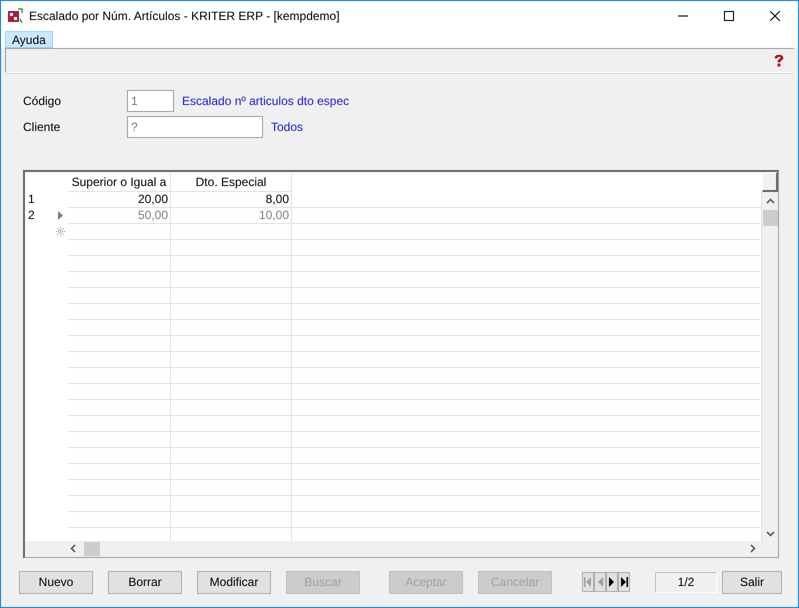 The width and height of the screenshot is (799, 608). Describe the element at coordinates (29, 39) in the screenshot. I see `menu-item: Ayuda` at that location.